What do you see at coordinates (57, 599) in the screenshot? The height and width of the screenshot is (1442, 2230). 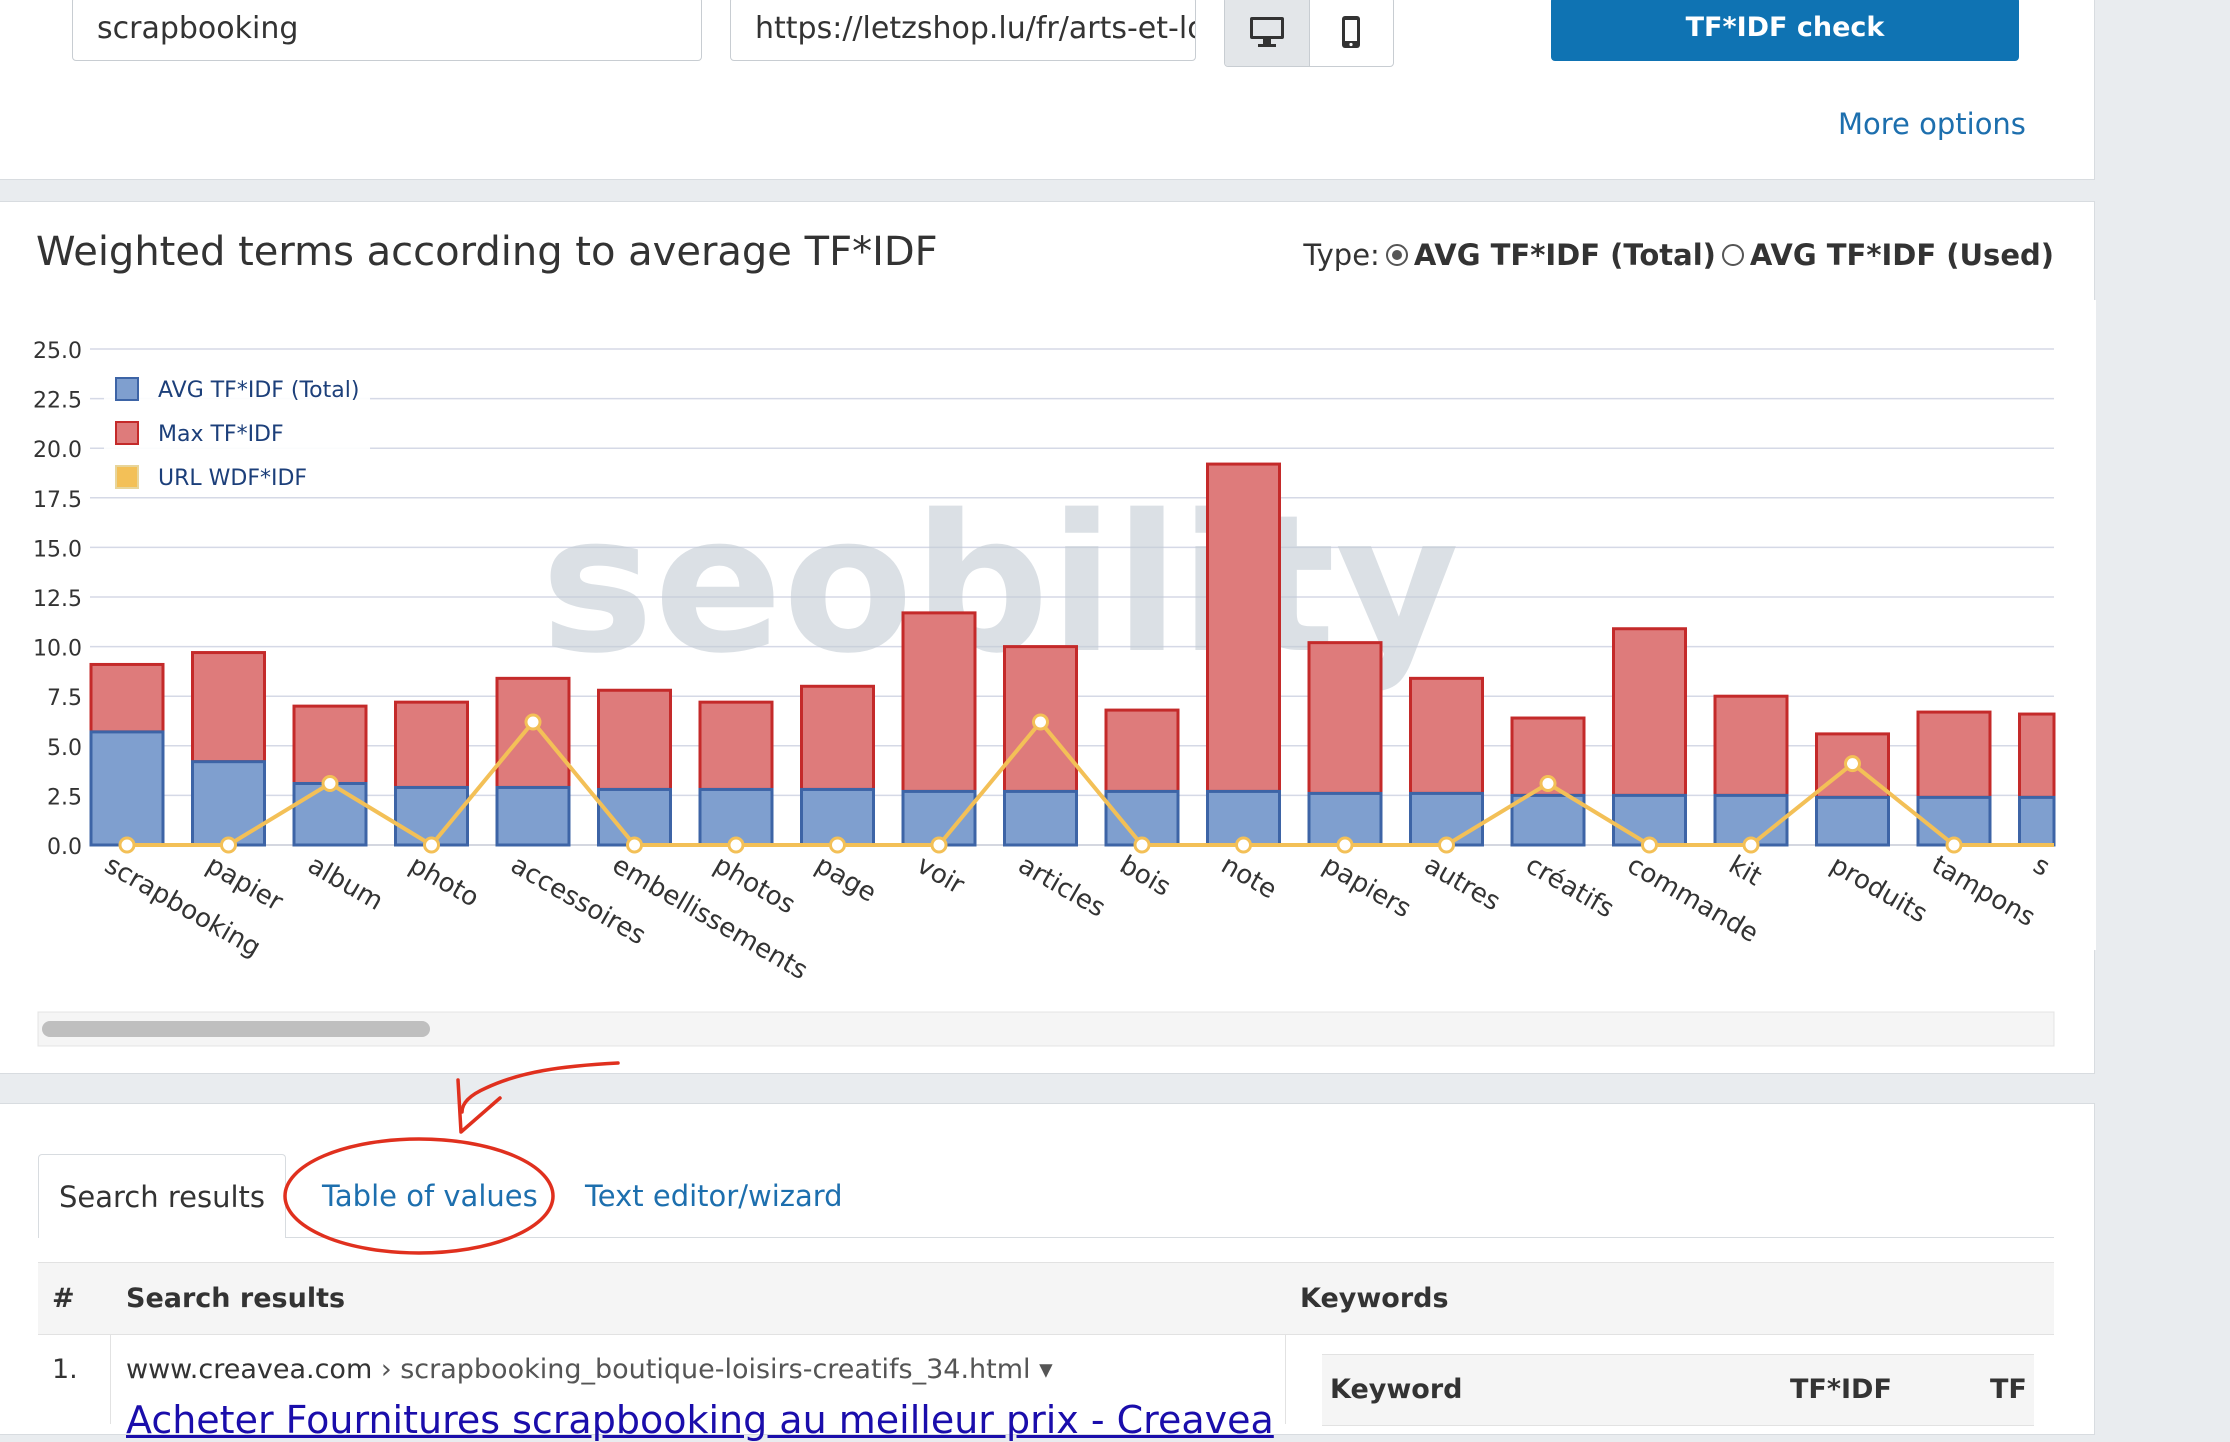 I see `y-tick-label: 12.5` at bounding box center [57, 599].